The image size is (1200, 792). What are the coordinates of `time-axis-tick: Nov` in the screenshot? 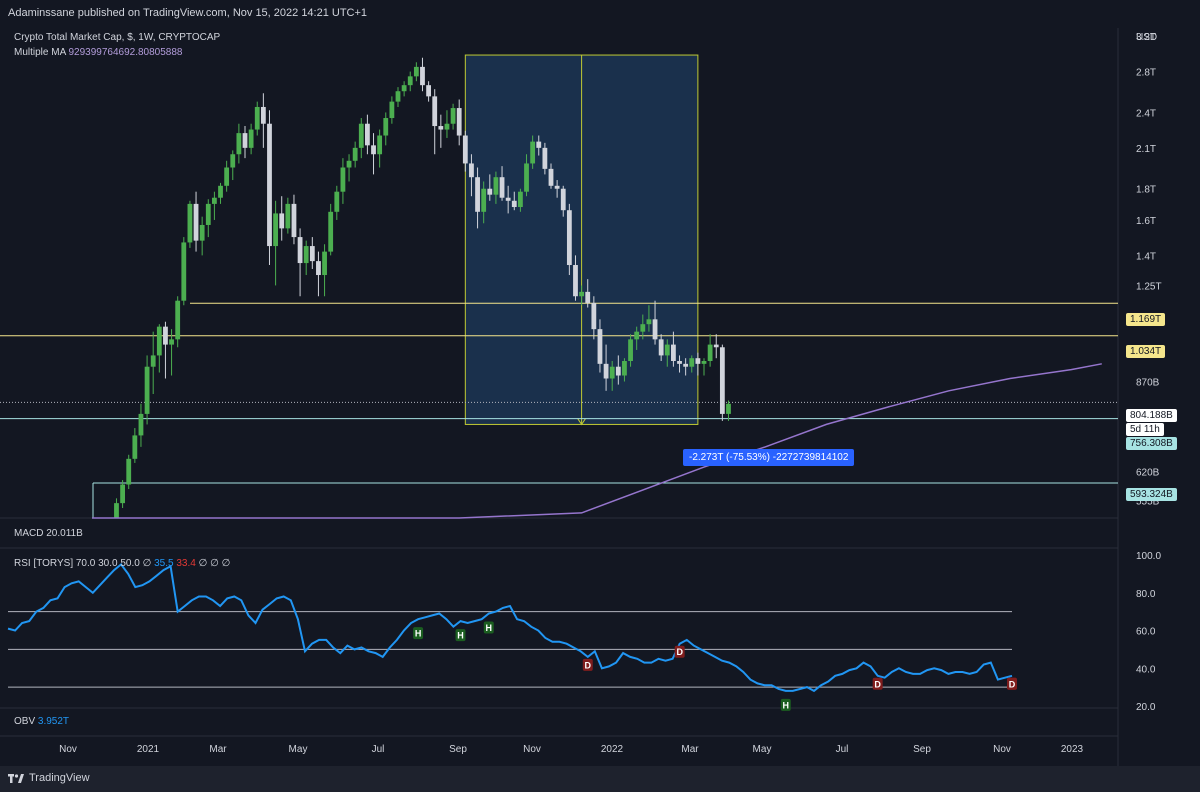 It's located at (1002, 749).